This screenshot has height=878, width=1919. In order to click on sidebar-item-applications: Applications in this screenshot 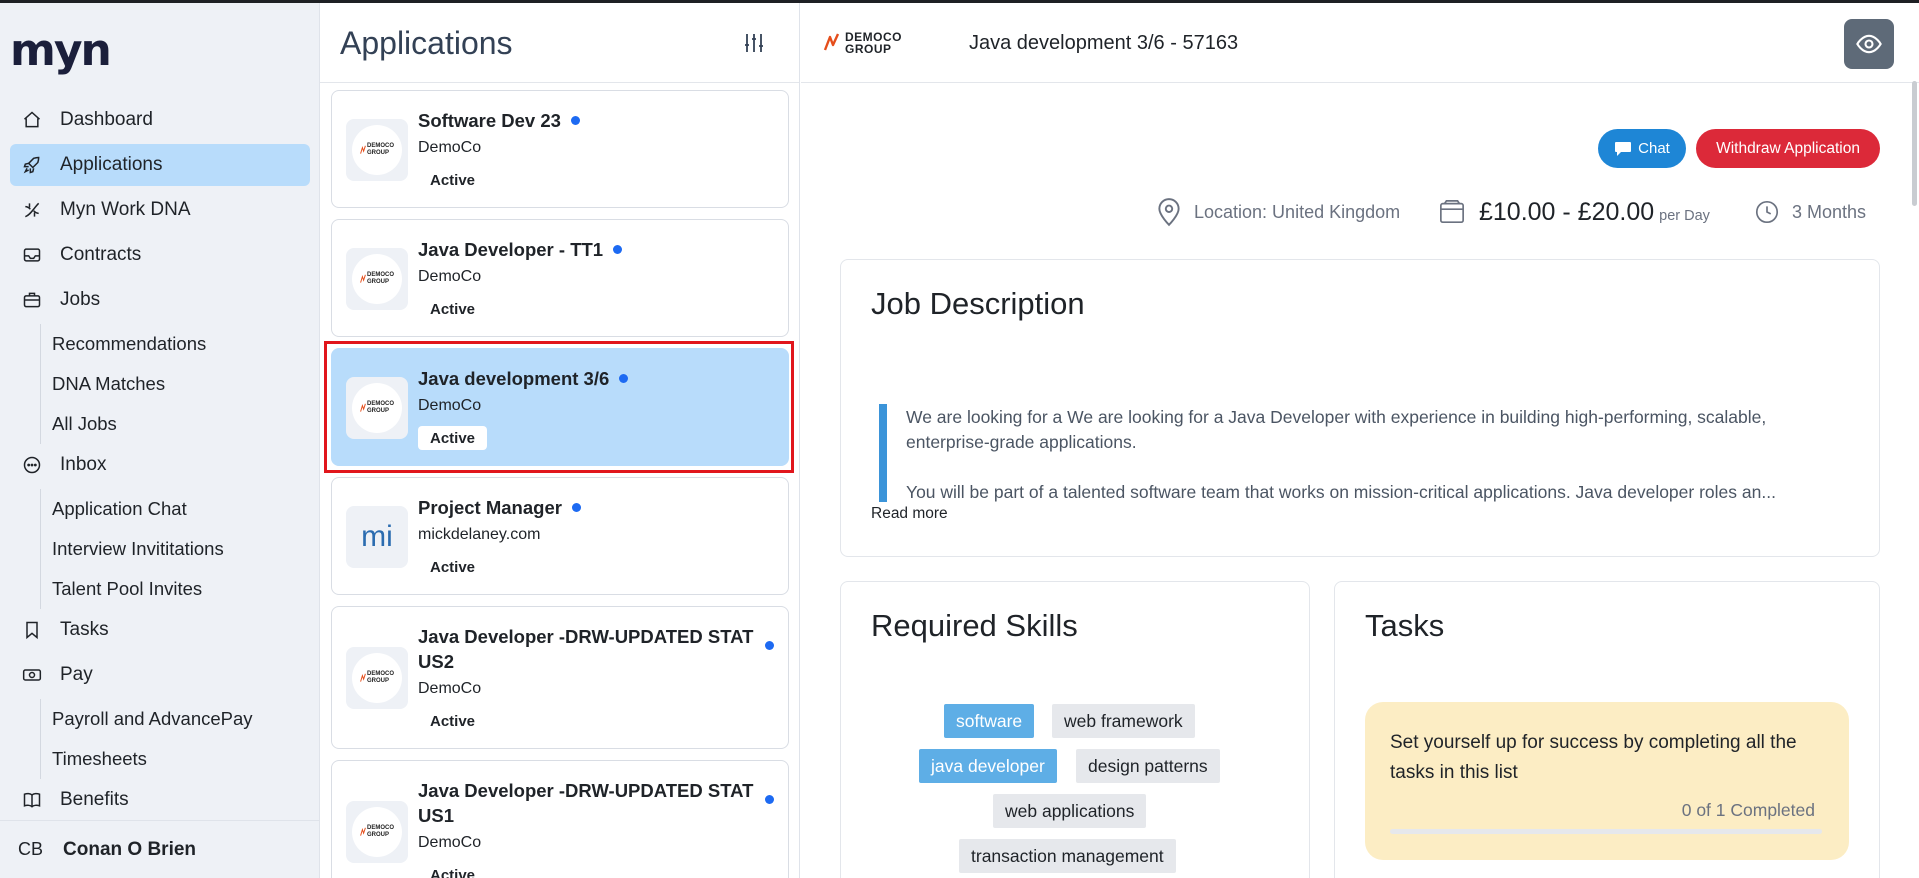, I will do `click(160, 165)`.